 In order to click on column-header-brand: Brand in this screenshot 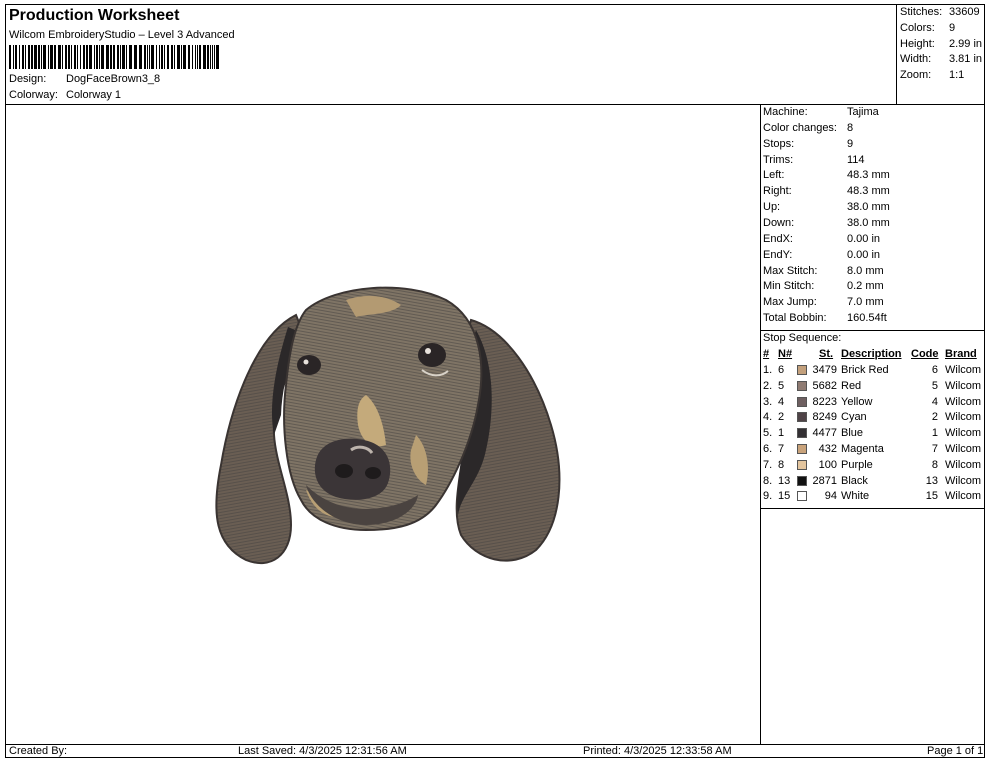, I will do `click(961, 353)`.